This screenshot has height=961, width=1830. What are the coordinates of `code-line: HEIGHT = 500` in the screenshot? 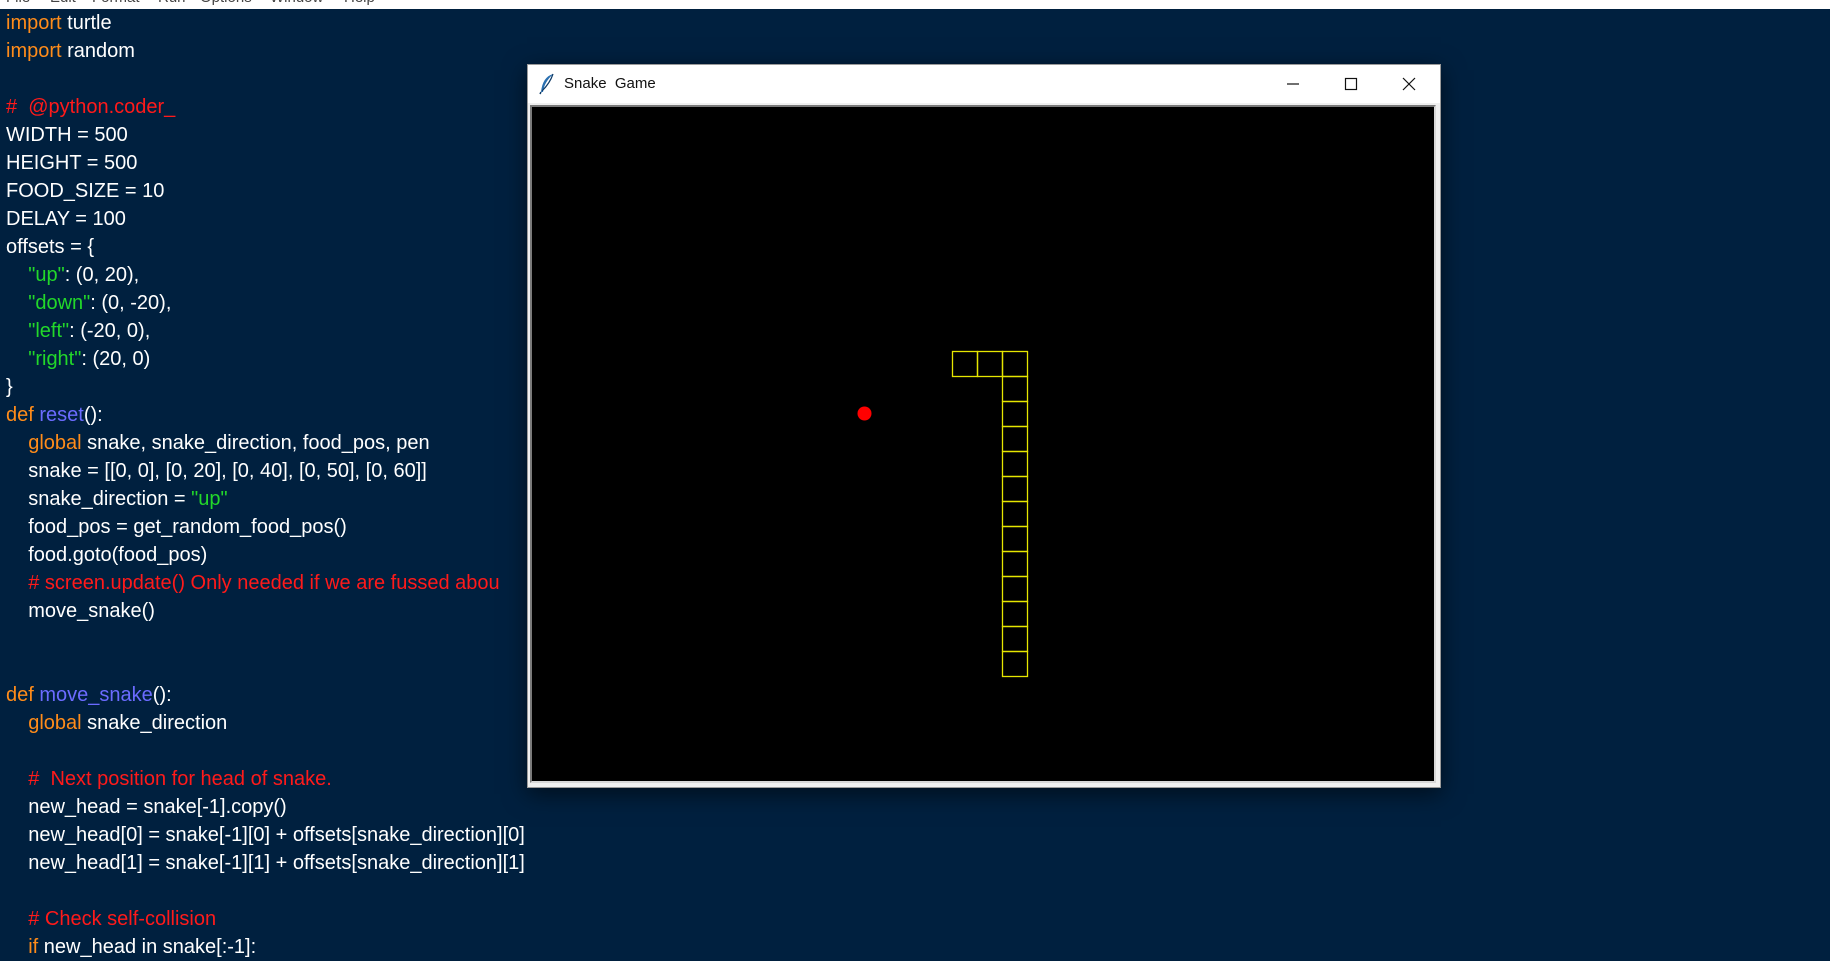 It's located at (71, 163).